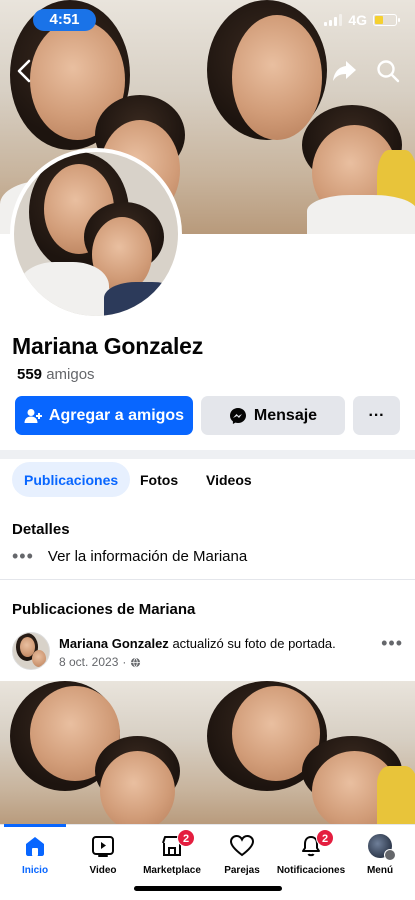 The height and width of the screenshot is (900, 415). I want to click on info-link: ••• Ver la información de Mariana, so click(129, 556).